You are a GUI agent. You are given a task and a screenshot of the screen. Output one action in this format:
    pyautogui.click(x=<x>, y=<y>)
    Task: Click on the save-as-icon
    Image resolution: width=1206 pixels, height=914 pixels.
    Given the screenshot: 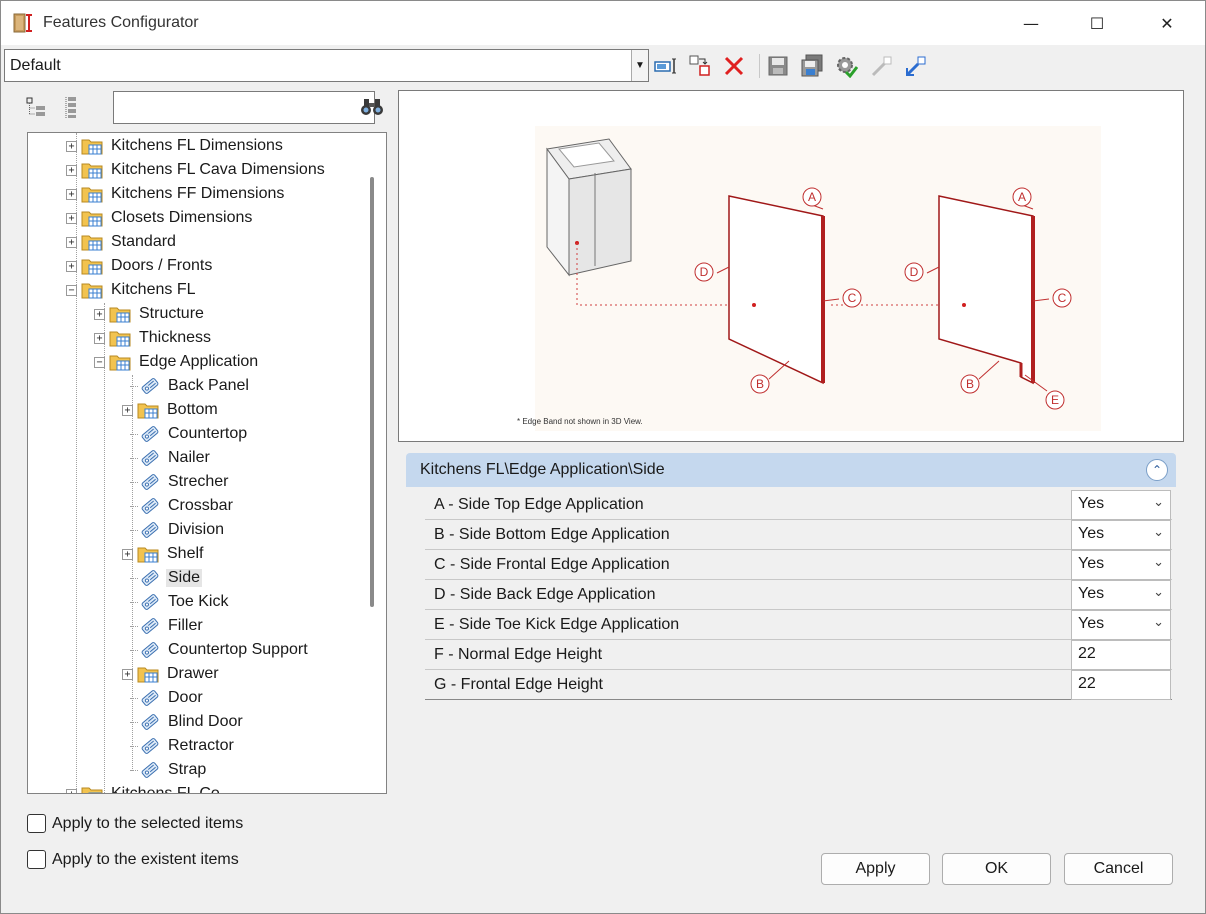 What is the action you would take?
    pyautogui.click(x=812, y=66)
    